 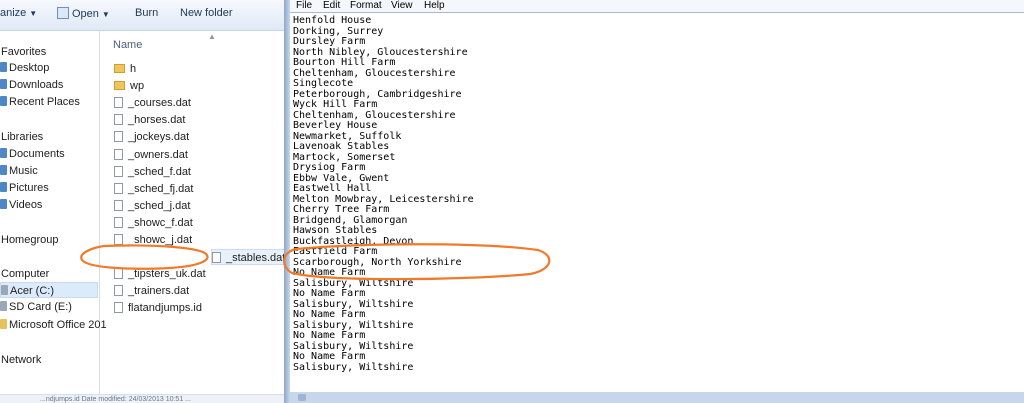 I want to click on nav-acer-drive: Acer (C:), so click(x=49, y=290).